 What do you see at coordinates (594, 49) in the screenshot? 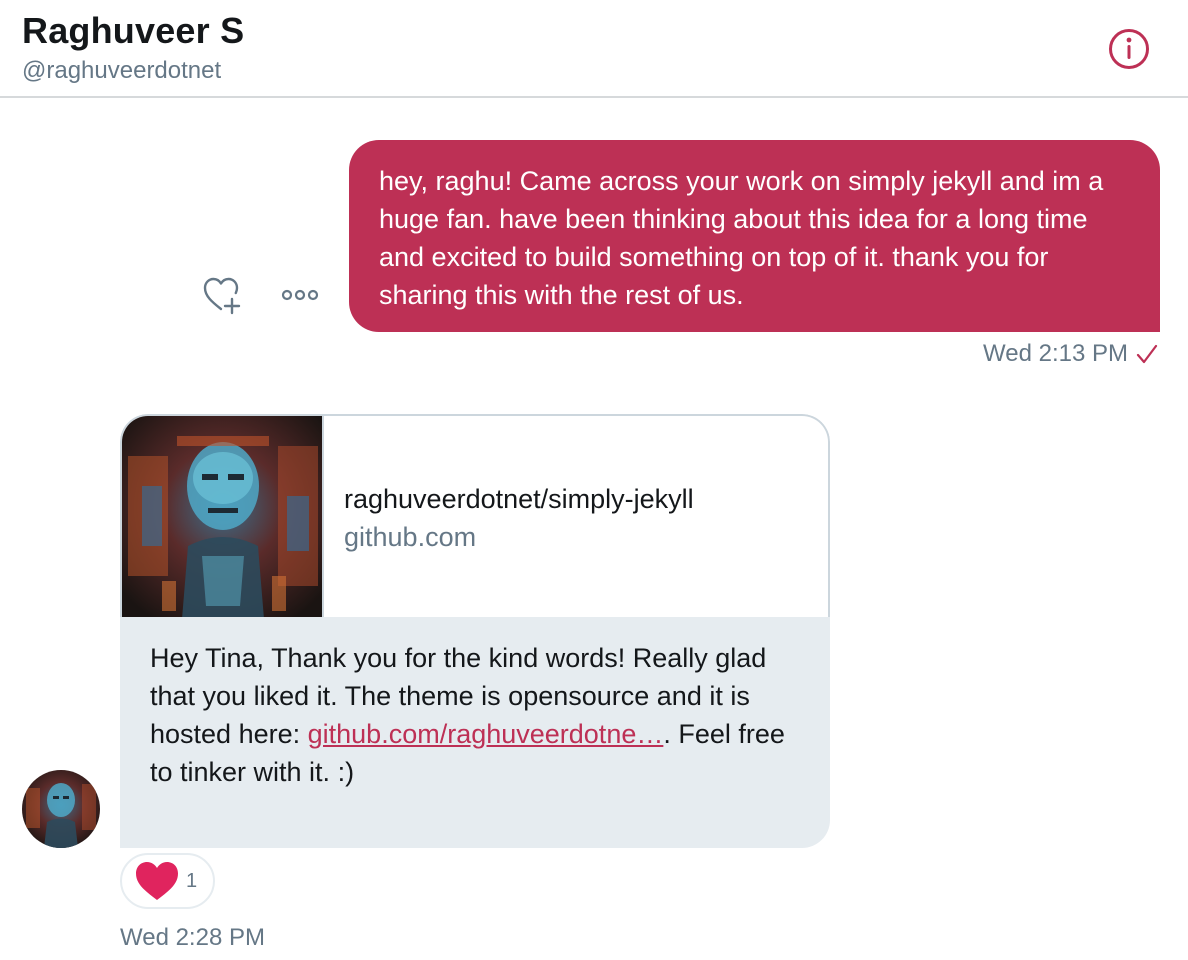
I see `conversation-header: Raghuveer S @raghuveerdotnet` at bounding box center [594, 49].